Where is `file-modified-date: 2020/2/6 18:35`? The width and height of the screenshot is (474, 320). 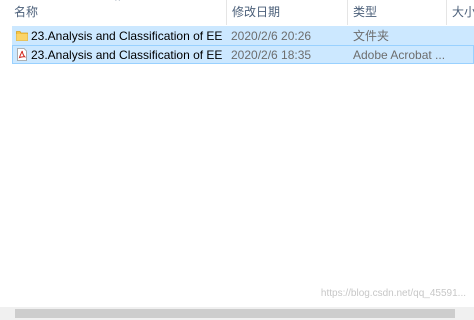
file-modified-date: 2020/2/6 18:35 is located at coordinates (271, 55).